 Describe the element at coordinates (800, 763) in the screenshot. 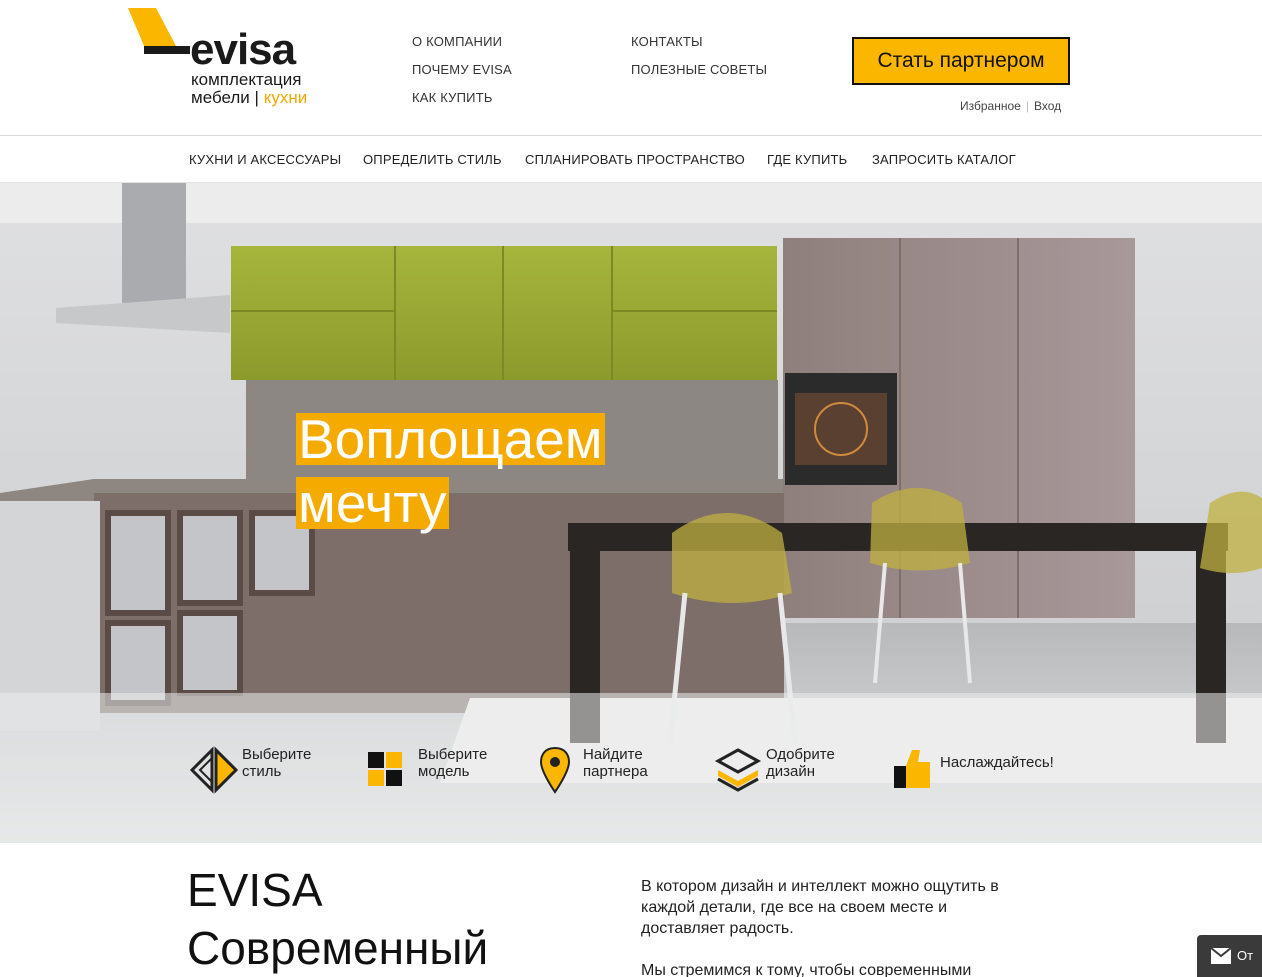

I see `step-label: Одобрите дизайн` at that location.